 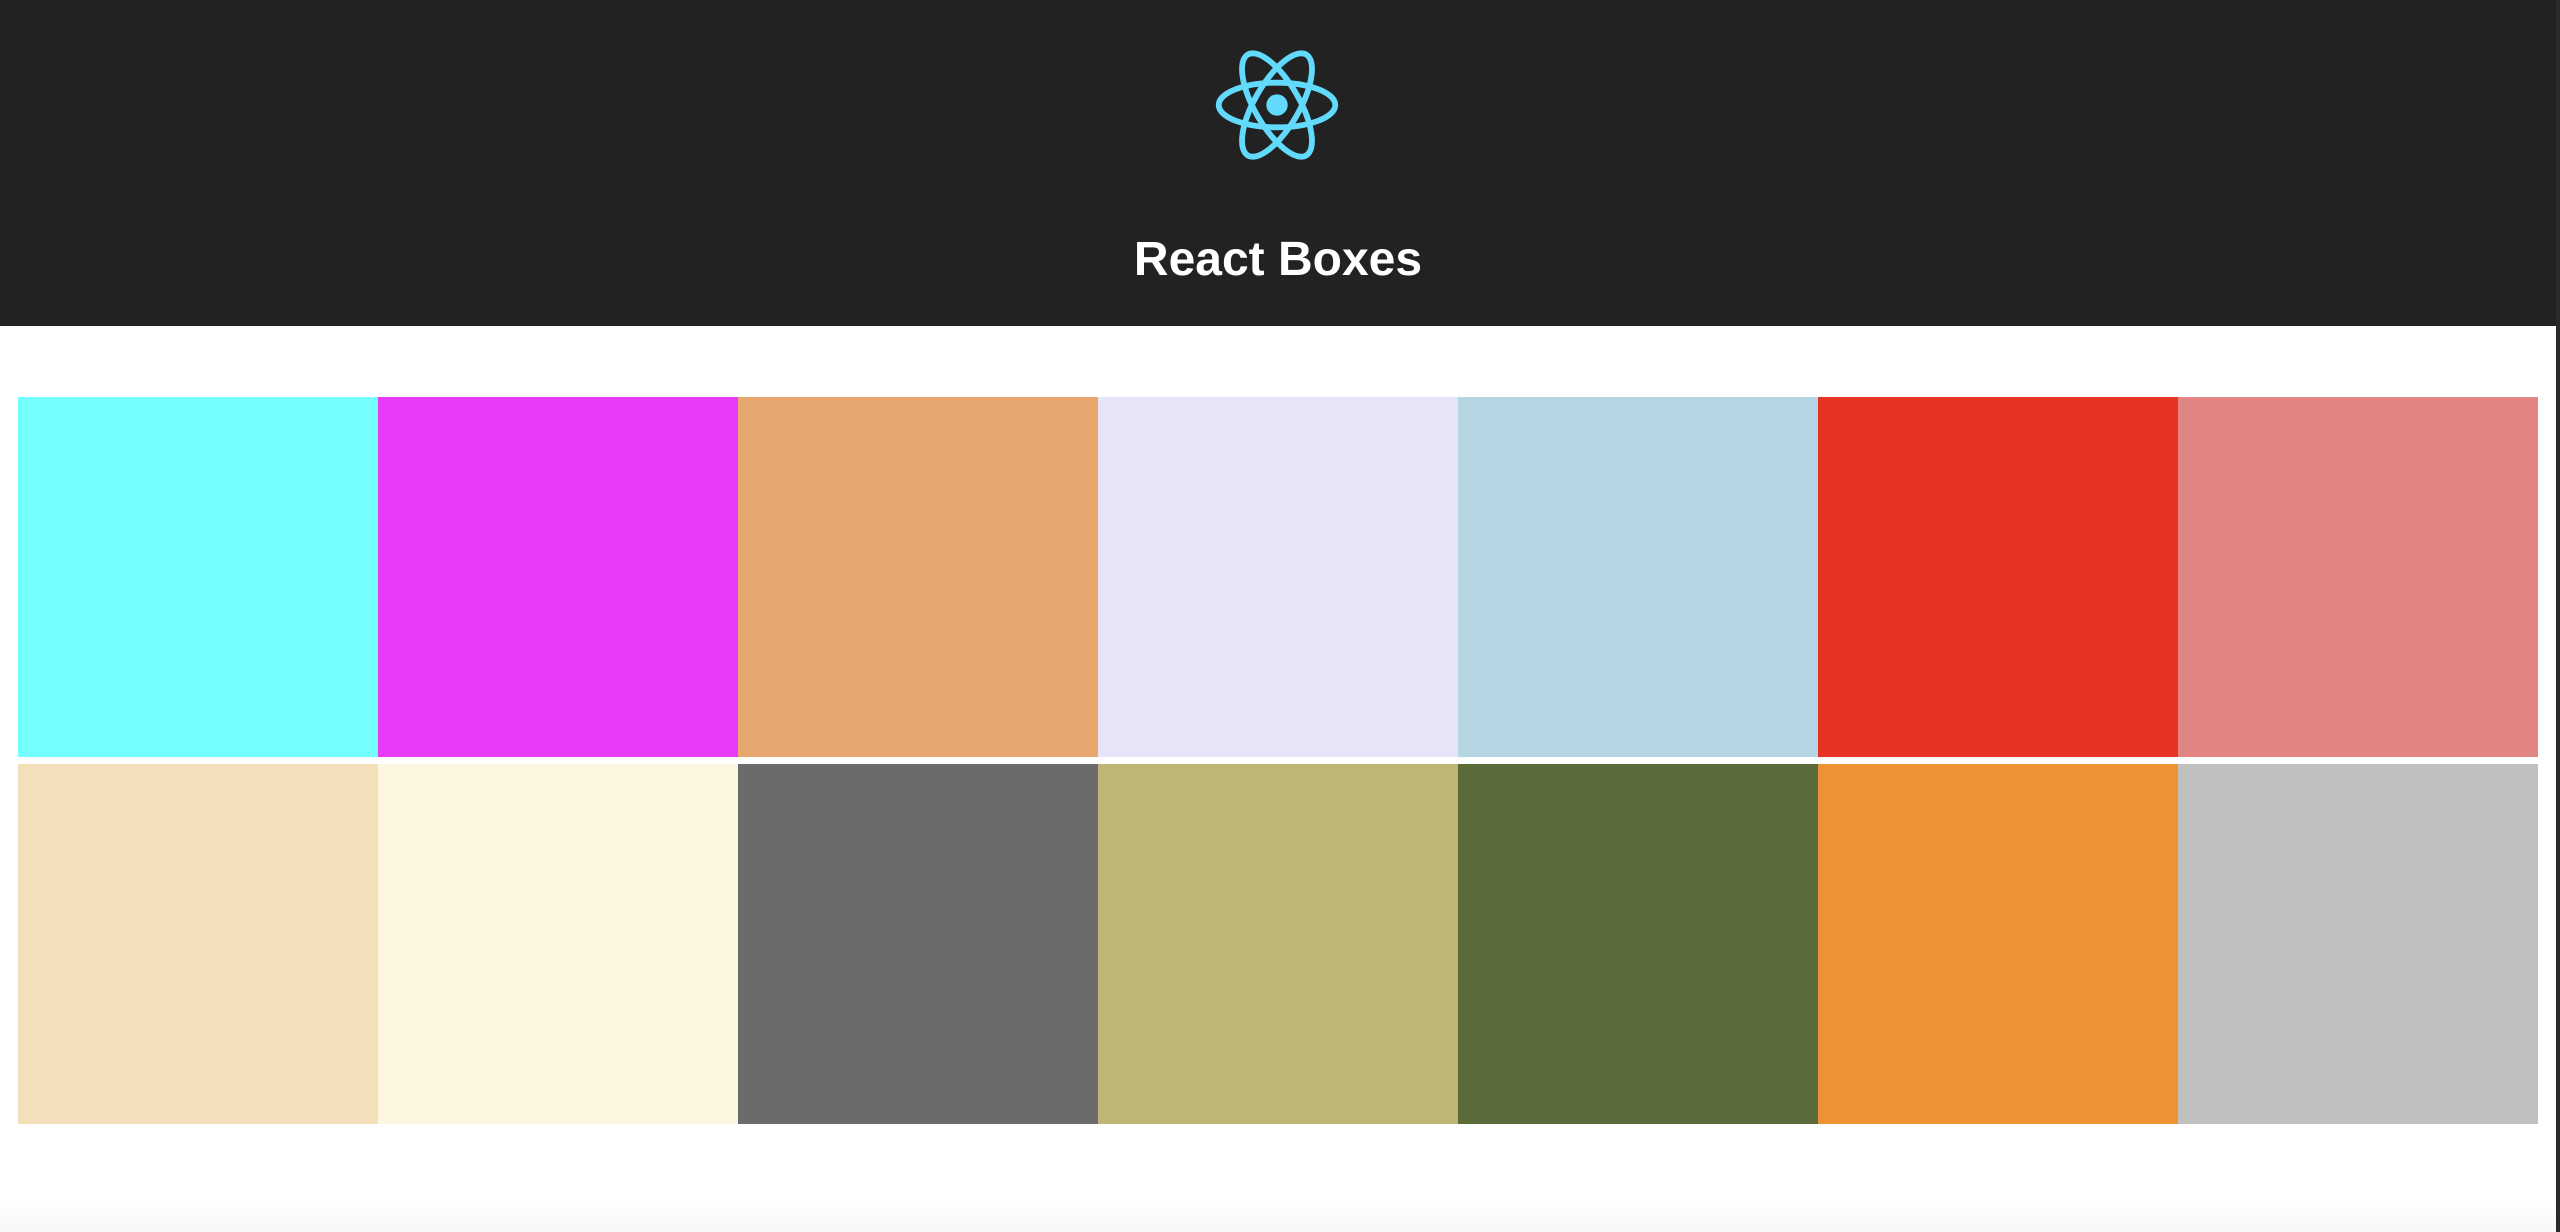 What do you see at coordinates (1278, 259) in the screenshot?
I see `page-title: React Boxes` at bounding box center [1278, 259].